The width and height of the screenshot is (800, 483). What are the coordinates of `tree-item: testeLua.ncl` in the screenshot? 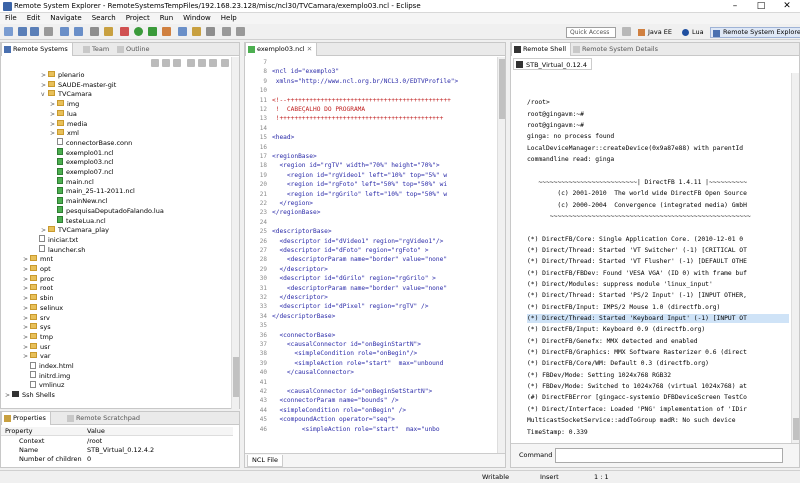 It's located at (78, 221).